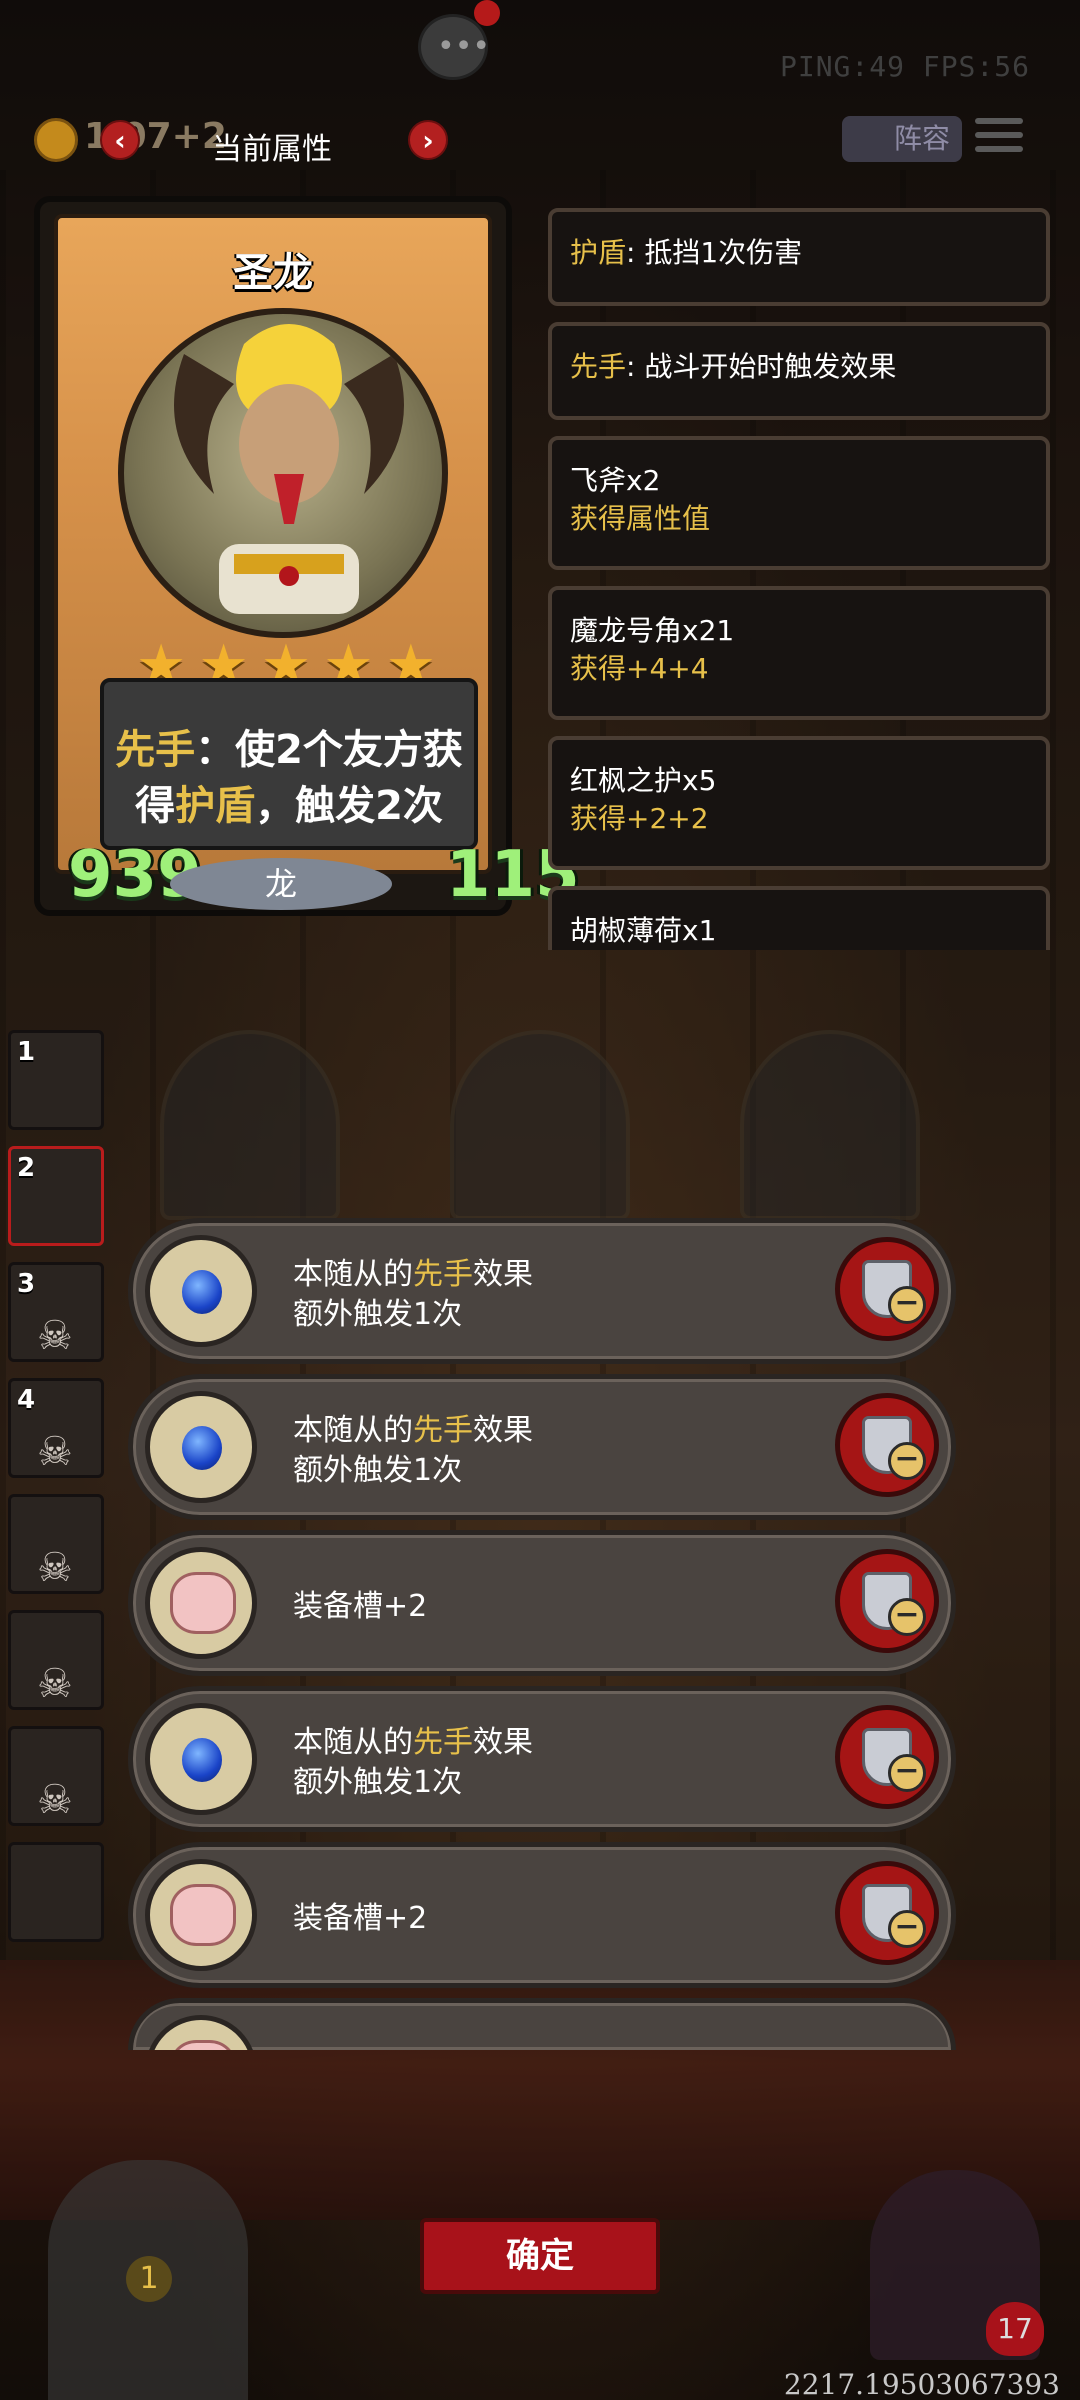 This screenshot has height=2400, width=1080. What do you see at coordinates (643, 930) in the screenshot?
I see `attribute-text: 胡椒薄荷x1` at bounding box center [643, 930].